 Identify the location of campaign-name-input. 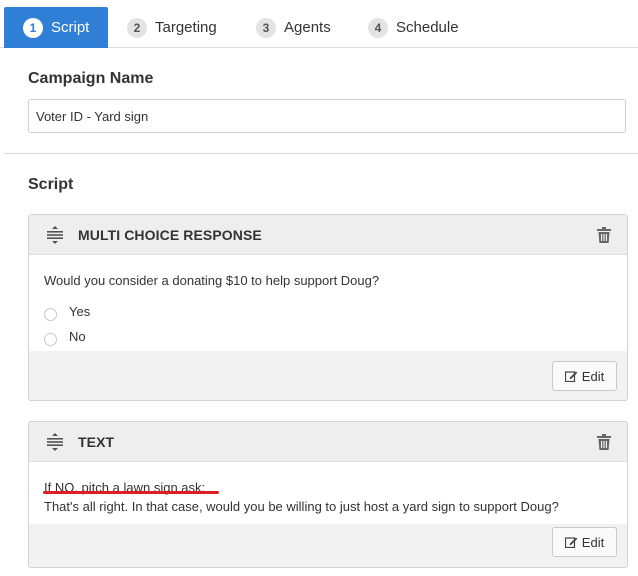
(327, 116).